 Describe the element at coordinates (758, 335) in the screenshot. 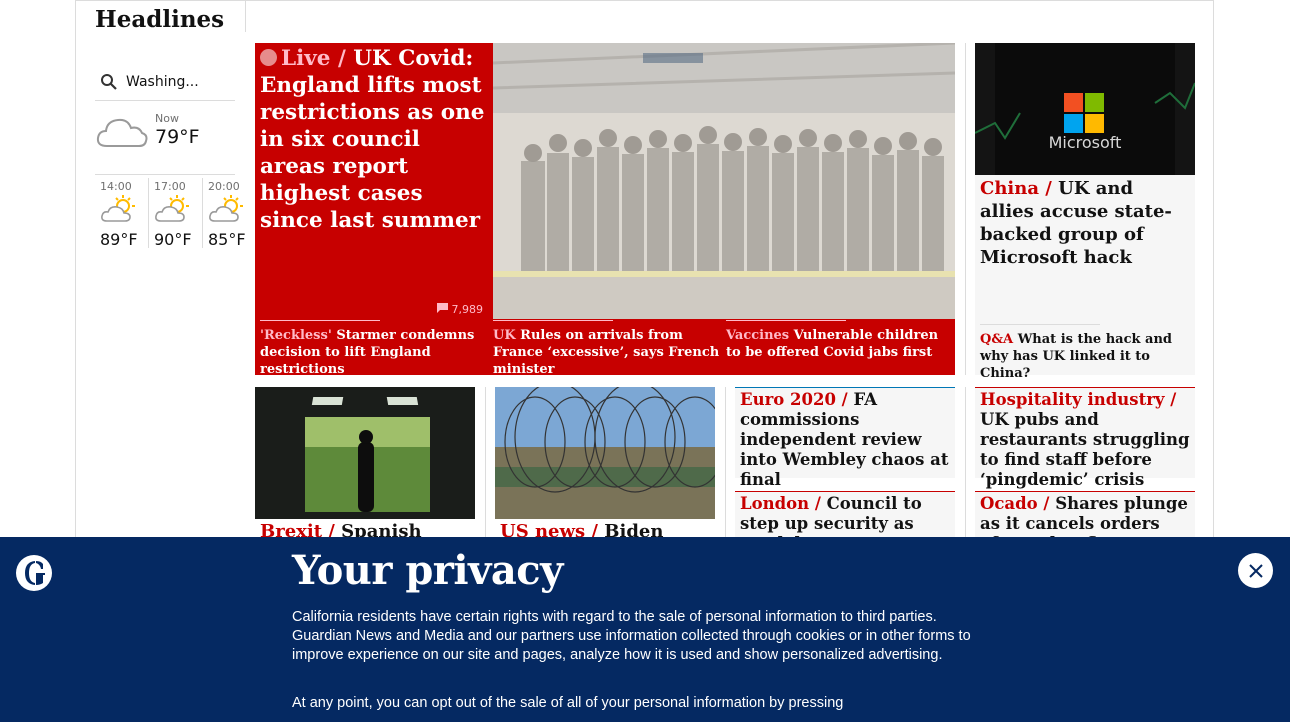

I see `sublink-kicker: Vaccines` at that location.